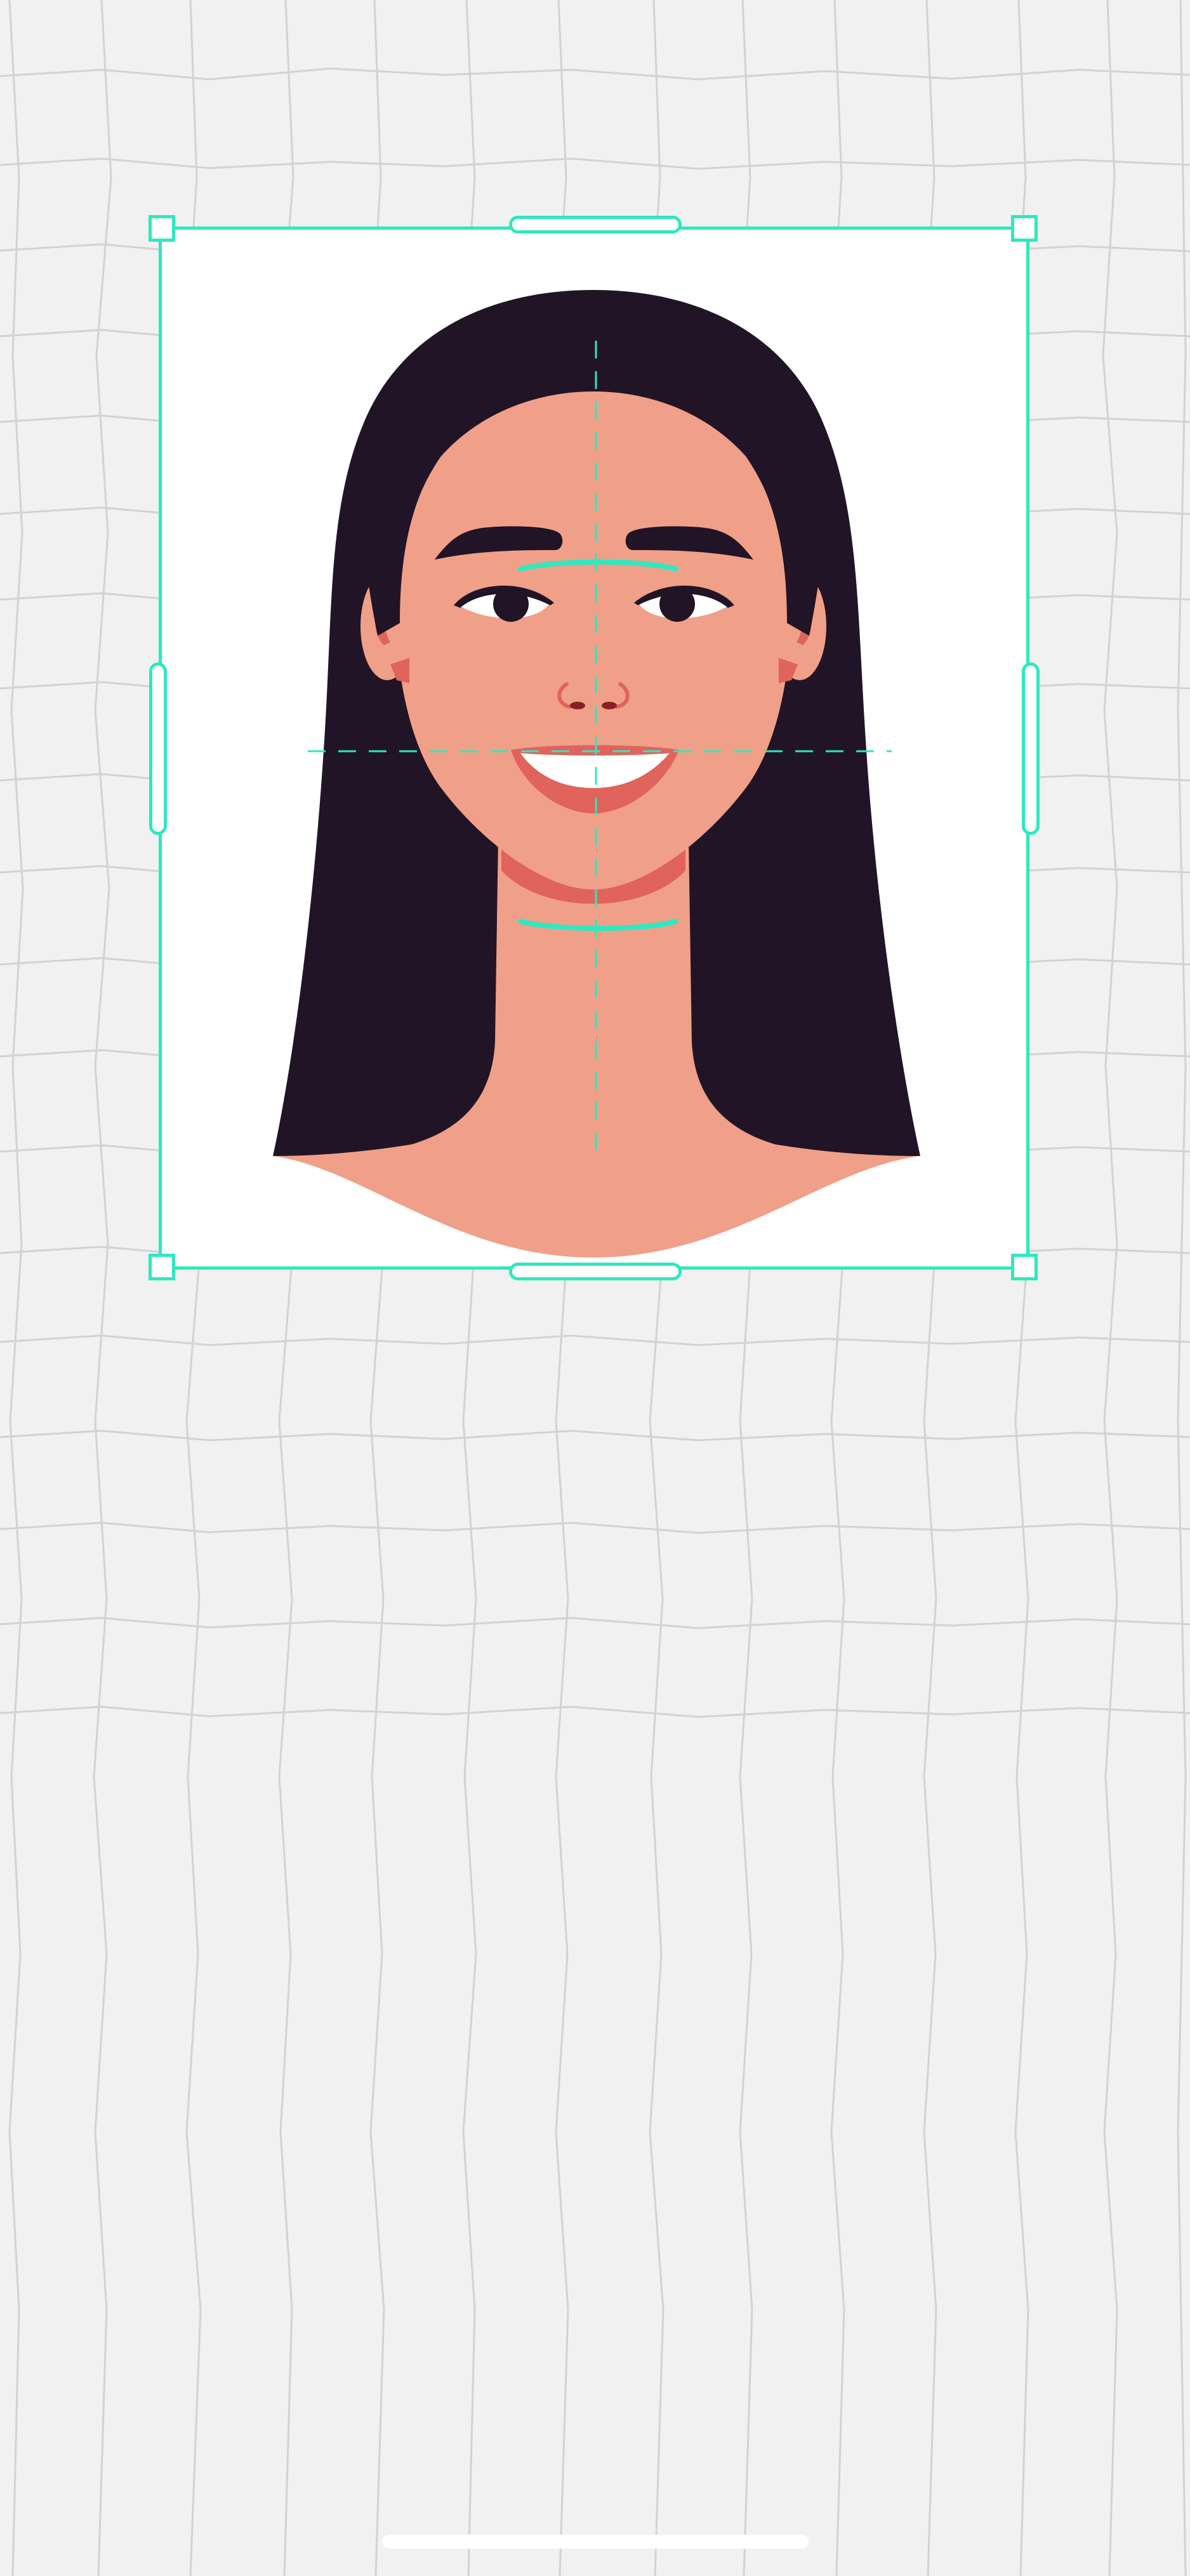 Image resolution: width=1190 pixels, height=2576 pixels. What do you see at coordinates (595, 2542) in the screenshot?
I see `home-indicator` at bounding box center [595, 2542].